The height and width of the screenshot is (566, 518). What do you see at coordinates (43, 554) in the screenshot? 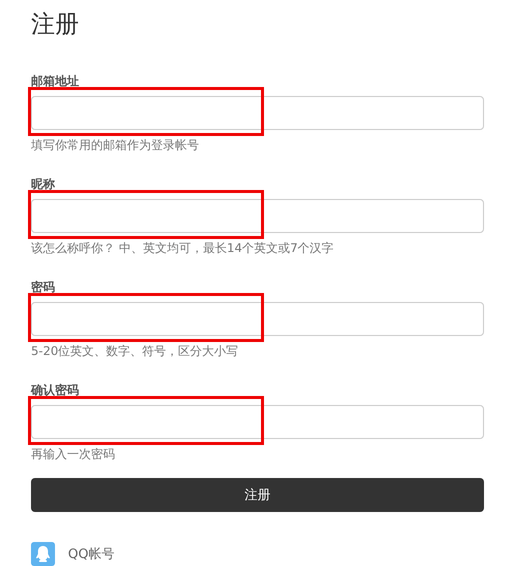
I see `penguin-icon` at bounding box center [43, 554].